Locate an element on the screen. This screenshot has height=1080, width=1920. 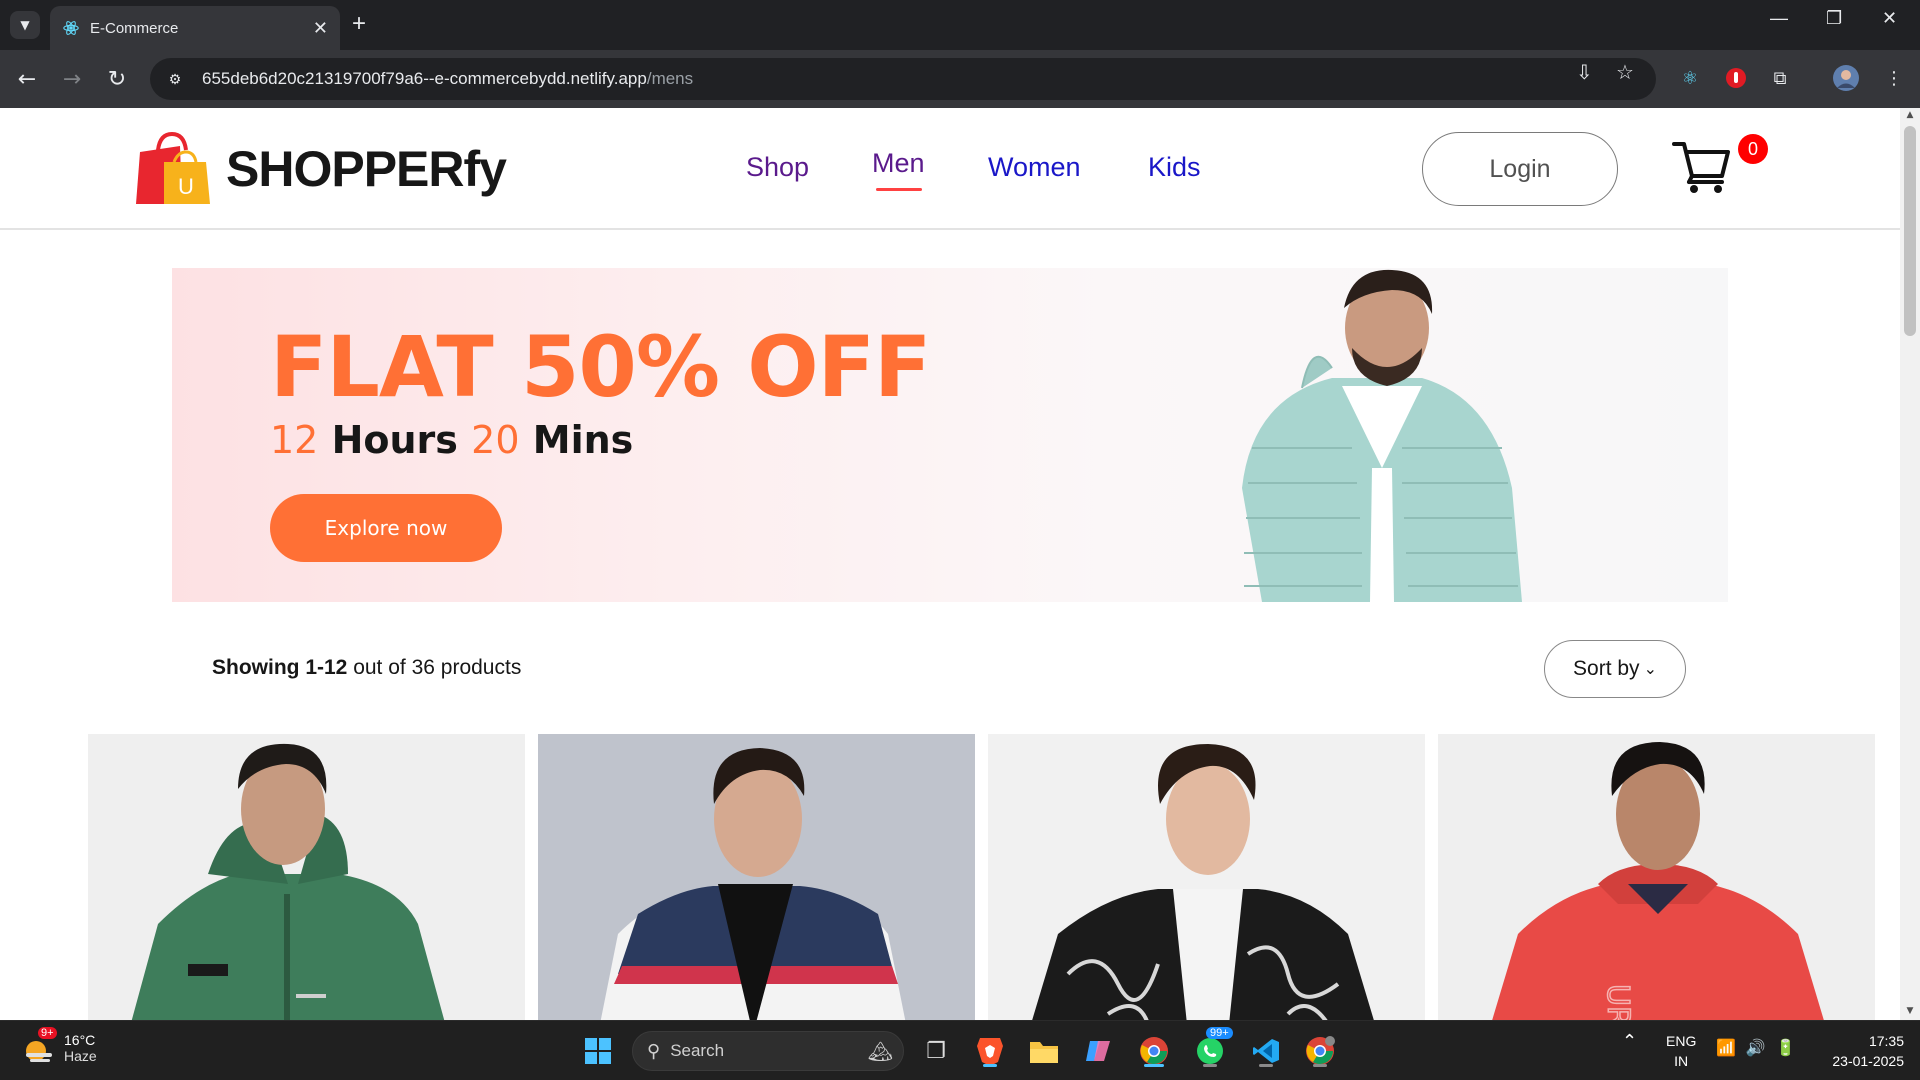
whatsapp-badge: 99+ is located at coordinates (1219, 1033).